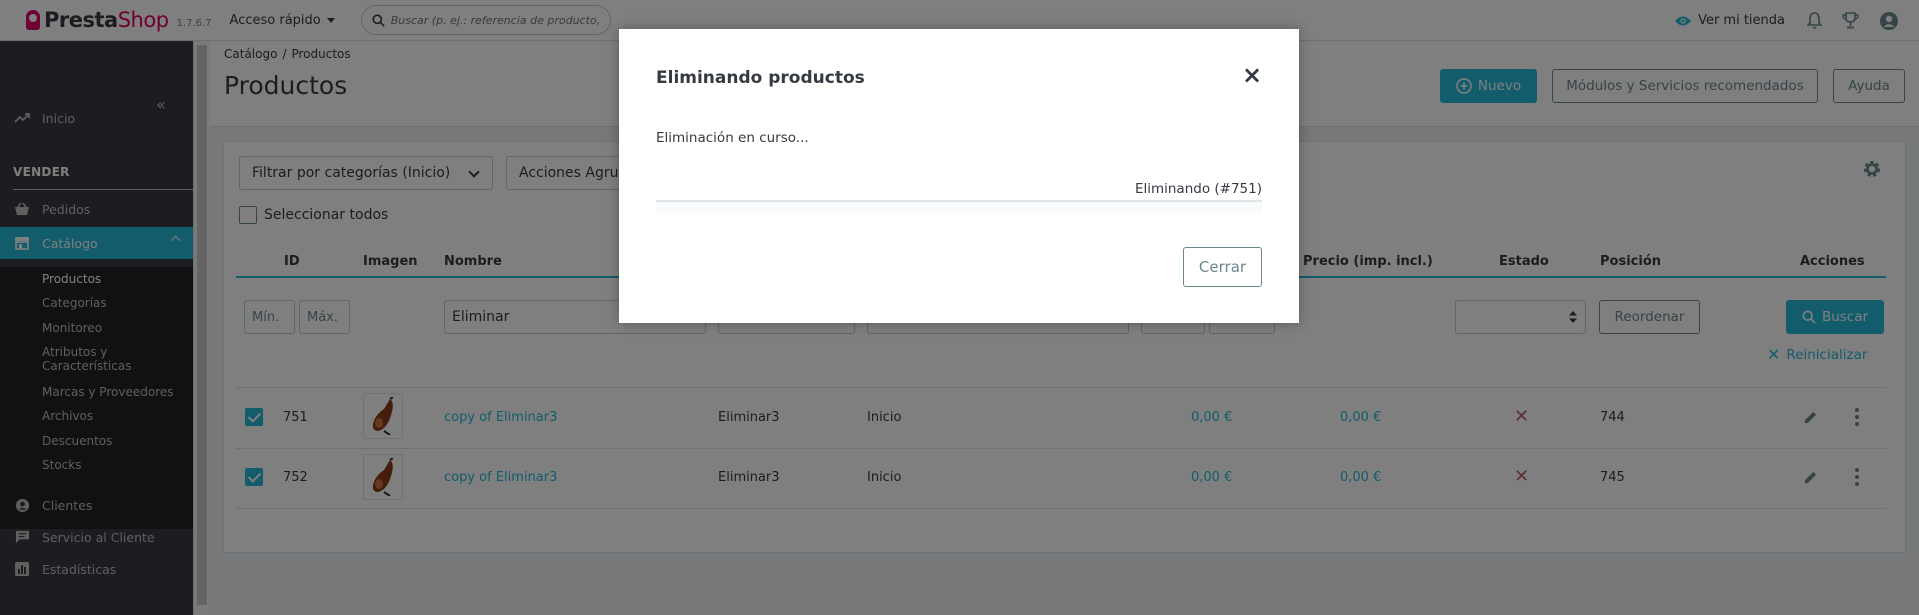 The width and height of the screenshot is (1919, 615). Describe the element at coordinates (1222, 267) in the screenshot. I see `close-modal-button: Cerrar` at that location.